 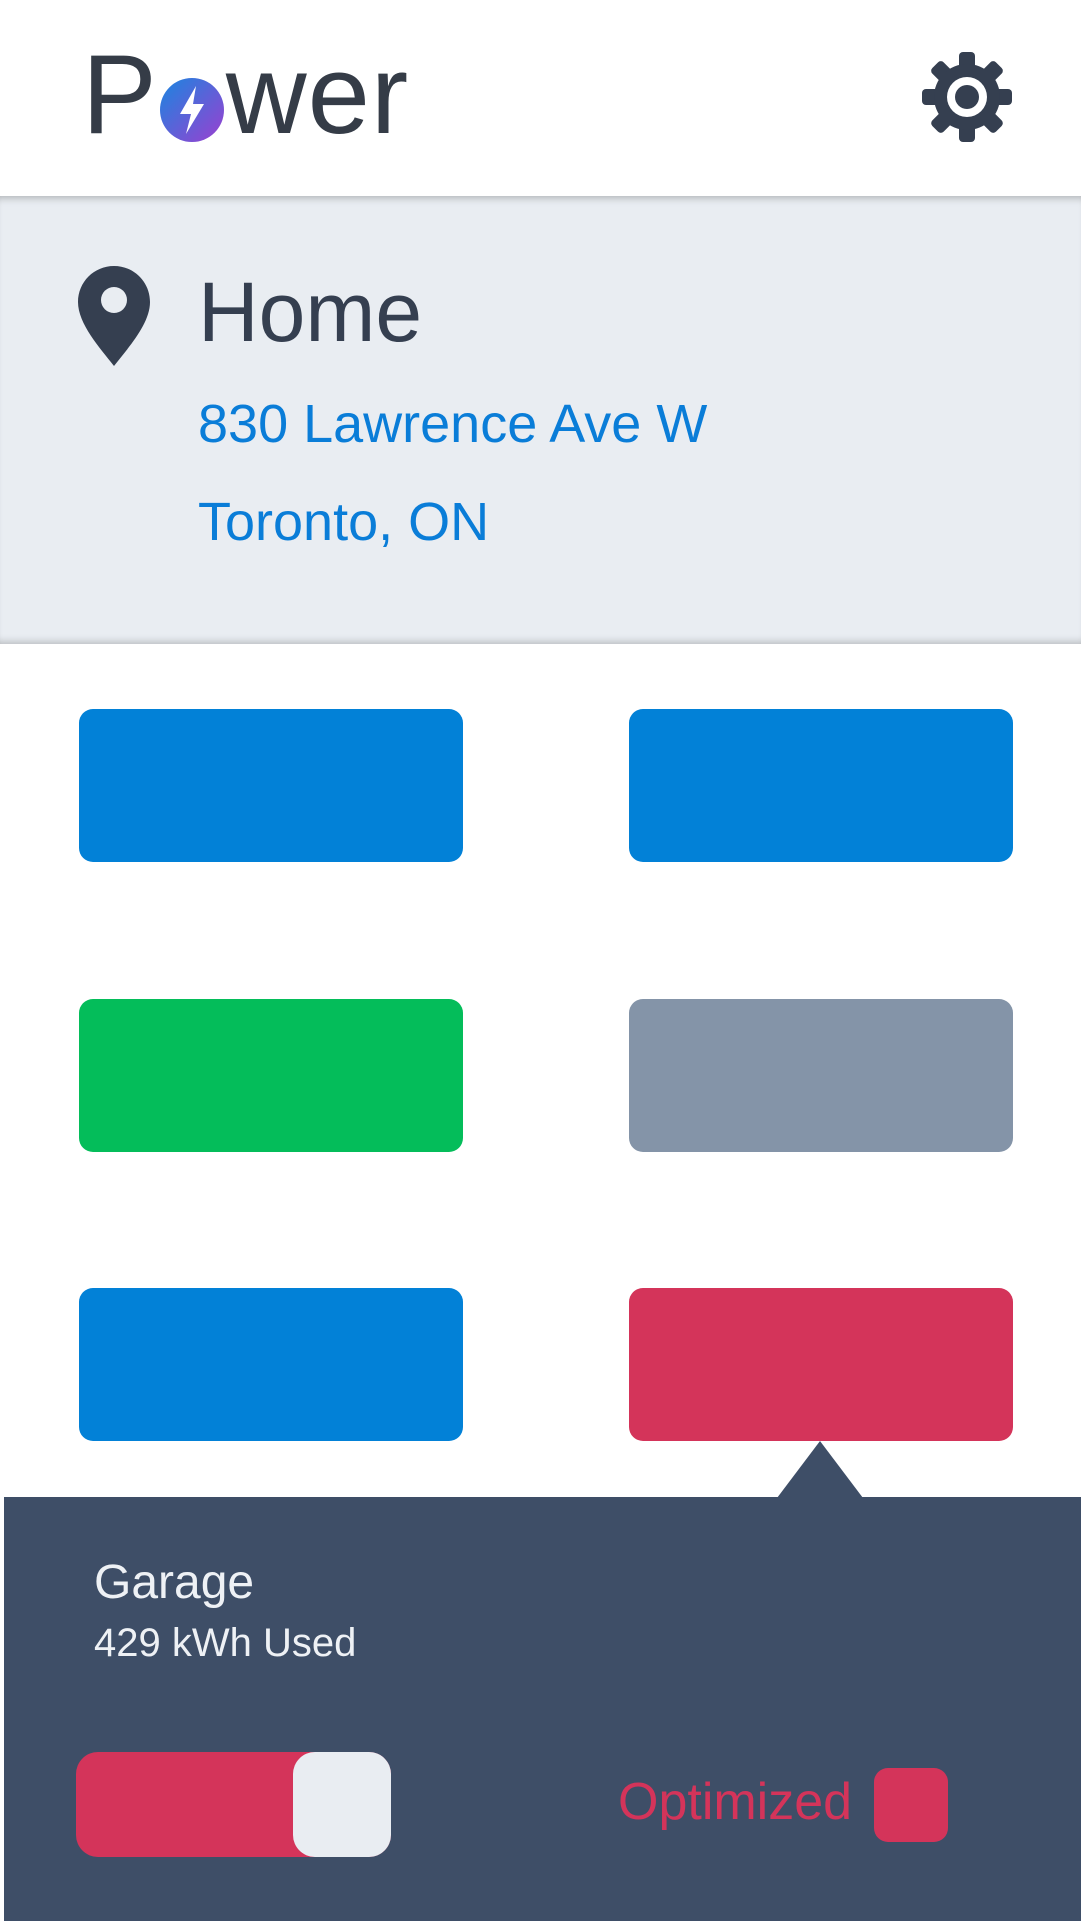 I want to click on address-line-1: 830 Lawrence Ave W, so click(x=452, y=424).